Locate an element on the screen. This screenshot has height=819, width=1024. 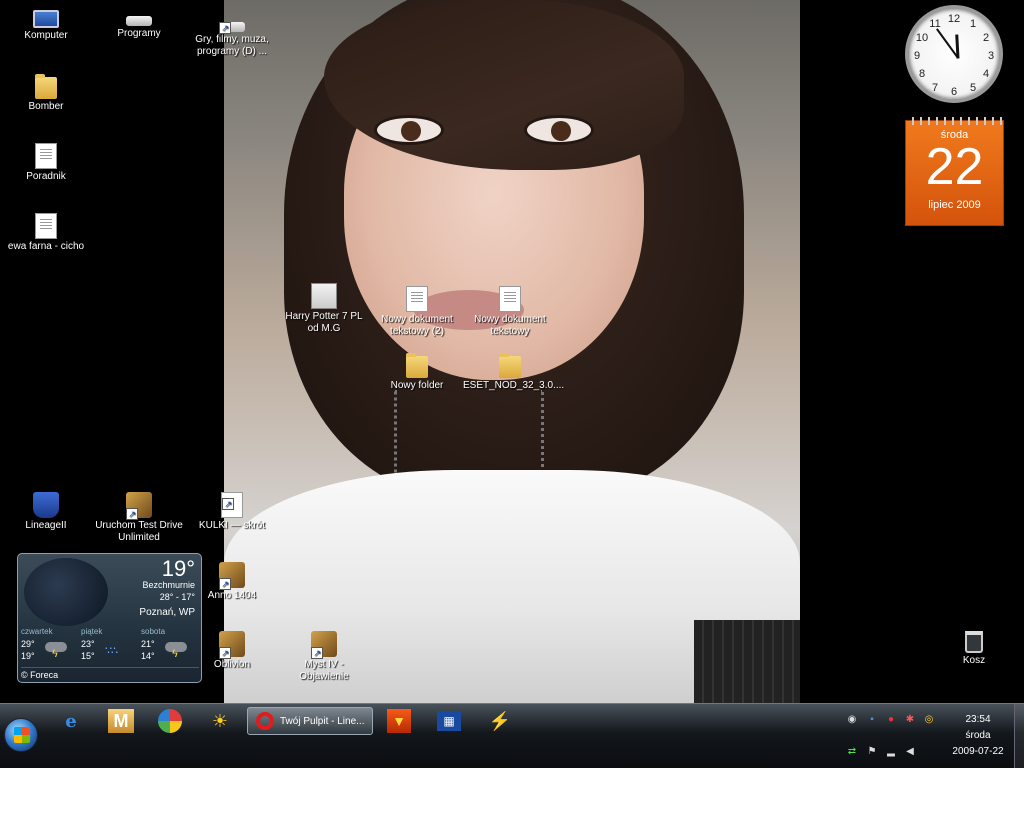
taskbar-clock: 23:54 środa 2009-07-22 is located at coordinates (978, 736).